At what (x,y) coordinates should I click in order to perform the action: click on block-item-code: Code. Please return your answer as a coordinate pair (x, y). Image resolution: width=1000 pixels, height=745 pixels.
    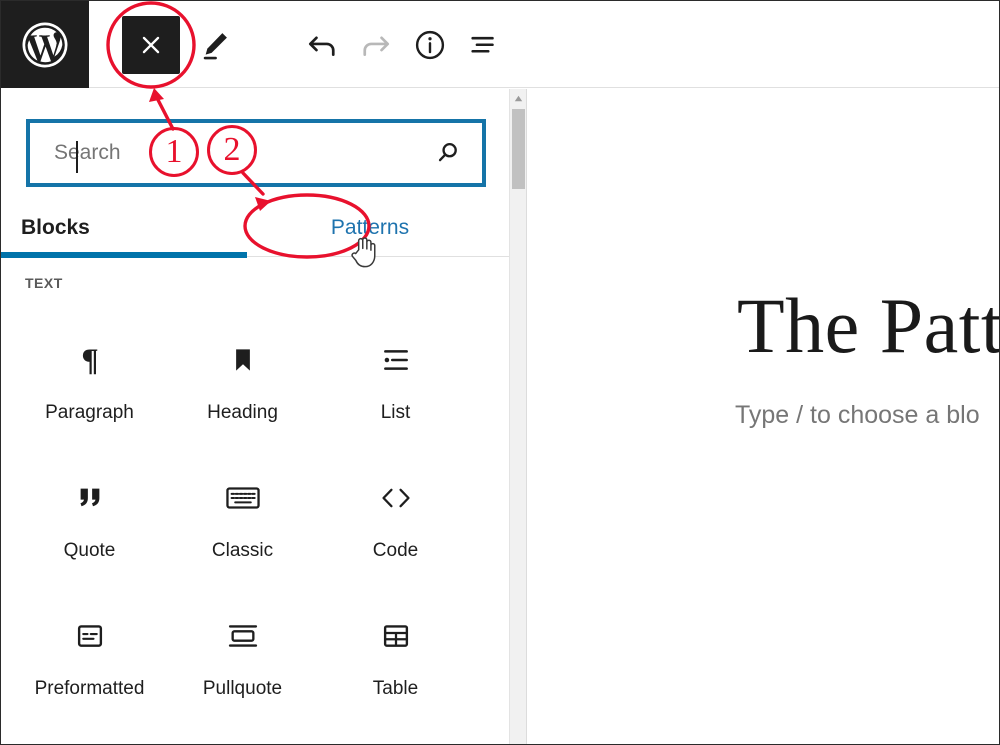
    Looking at the image, I should click on (395, 516).